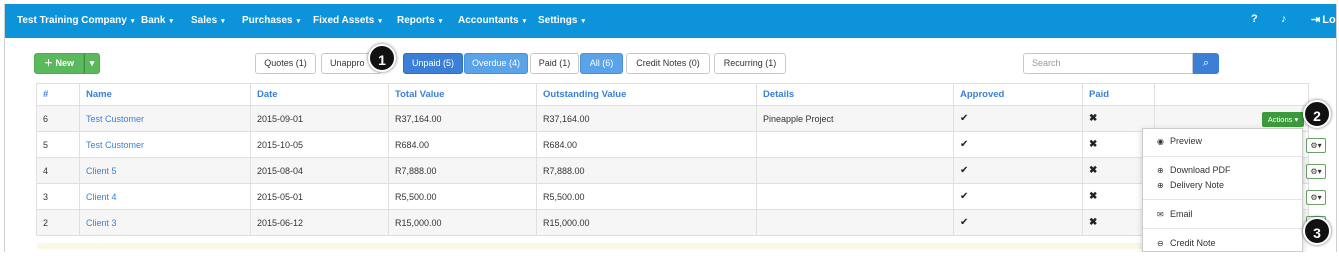 This screenshot has height=256, width=1339. Describe the element at coordinates (1108, 63) in the screenshot. I see `search-input: Search` at that location.